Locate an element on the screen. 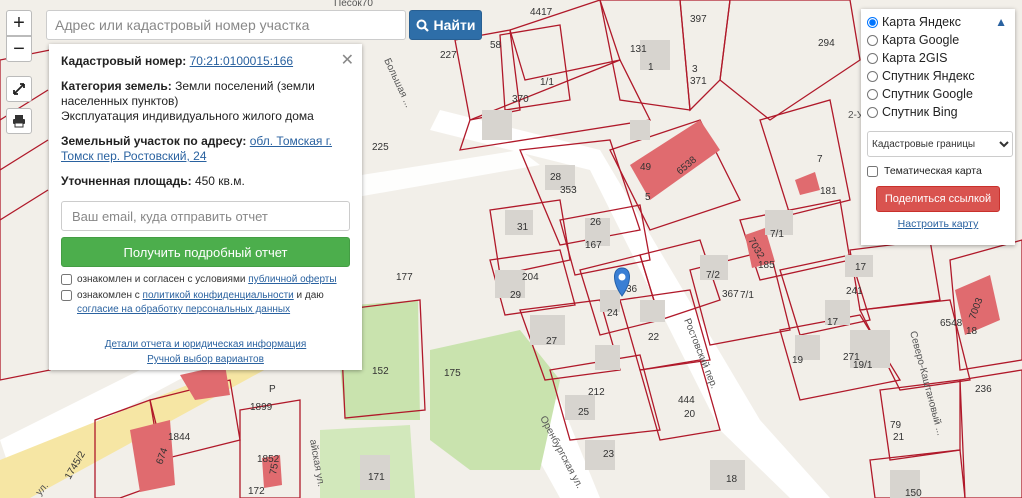 This screenshot has height=498, width=1022. map-label: 172 is located at coordinates (256, 491).